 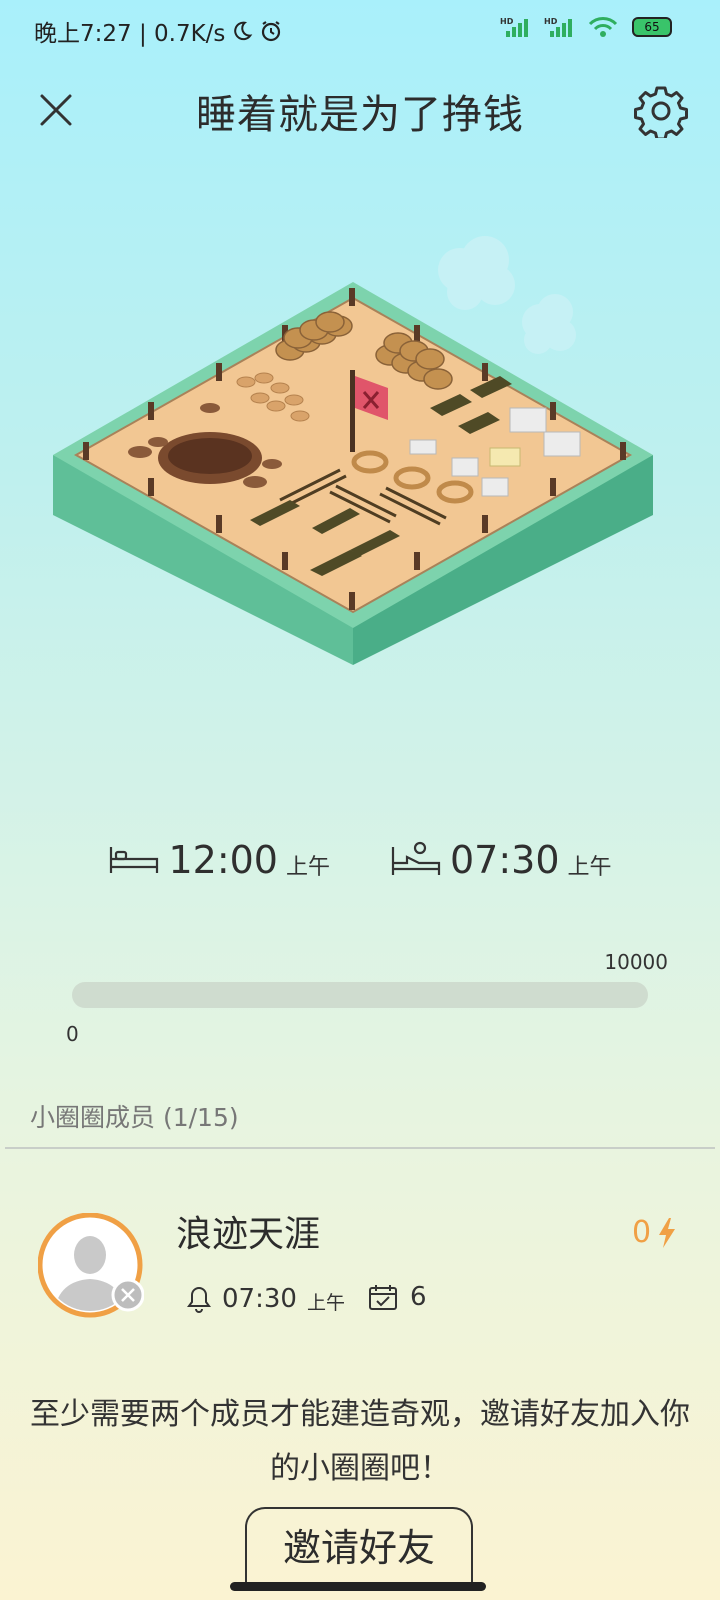 What do you see at coordinates (586, 27) in the screenshot?
I see `status-bar-right: HD HD 65` at bounding box center [586, 27].